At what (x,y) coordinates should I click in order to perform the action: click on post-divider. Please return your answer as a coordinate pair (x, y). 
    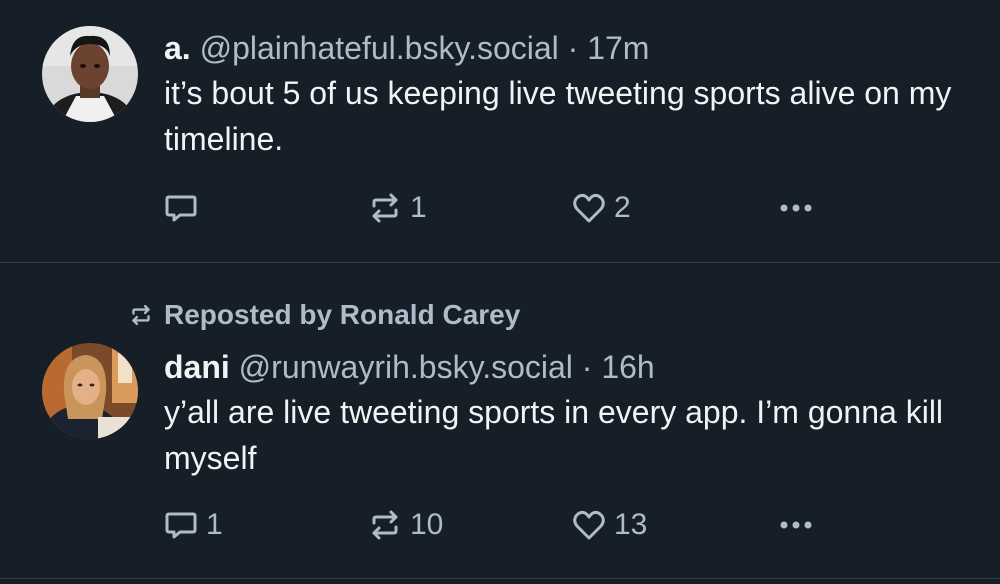
    Looking at the image, I should click on (500, 578).